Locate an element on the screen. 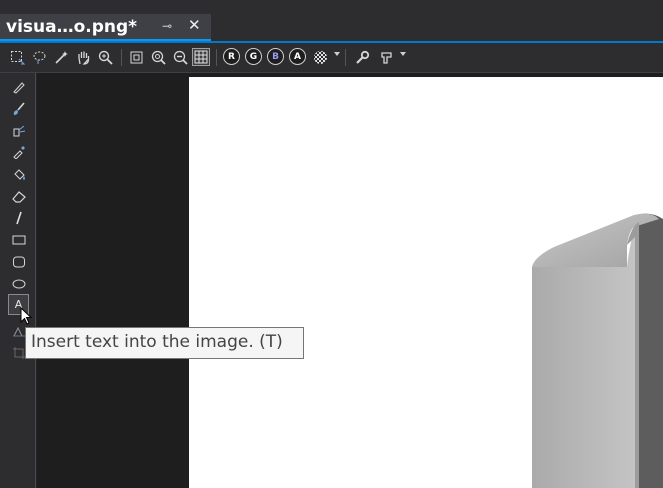 This screenshot has height=488, width=663. close-icon: ✕ is located at coordinates (194, 25).